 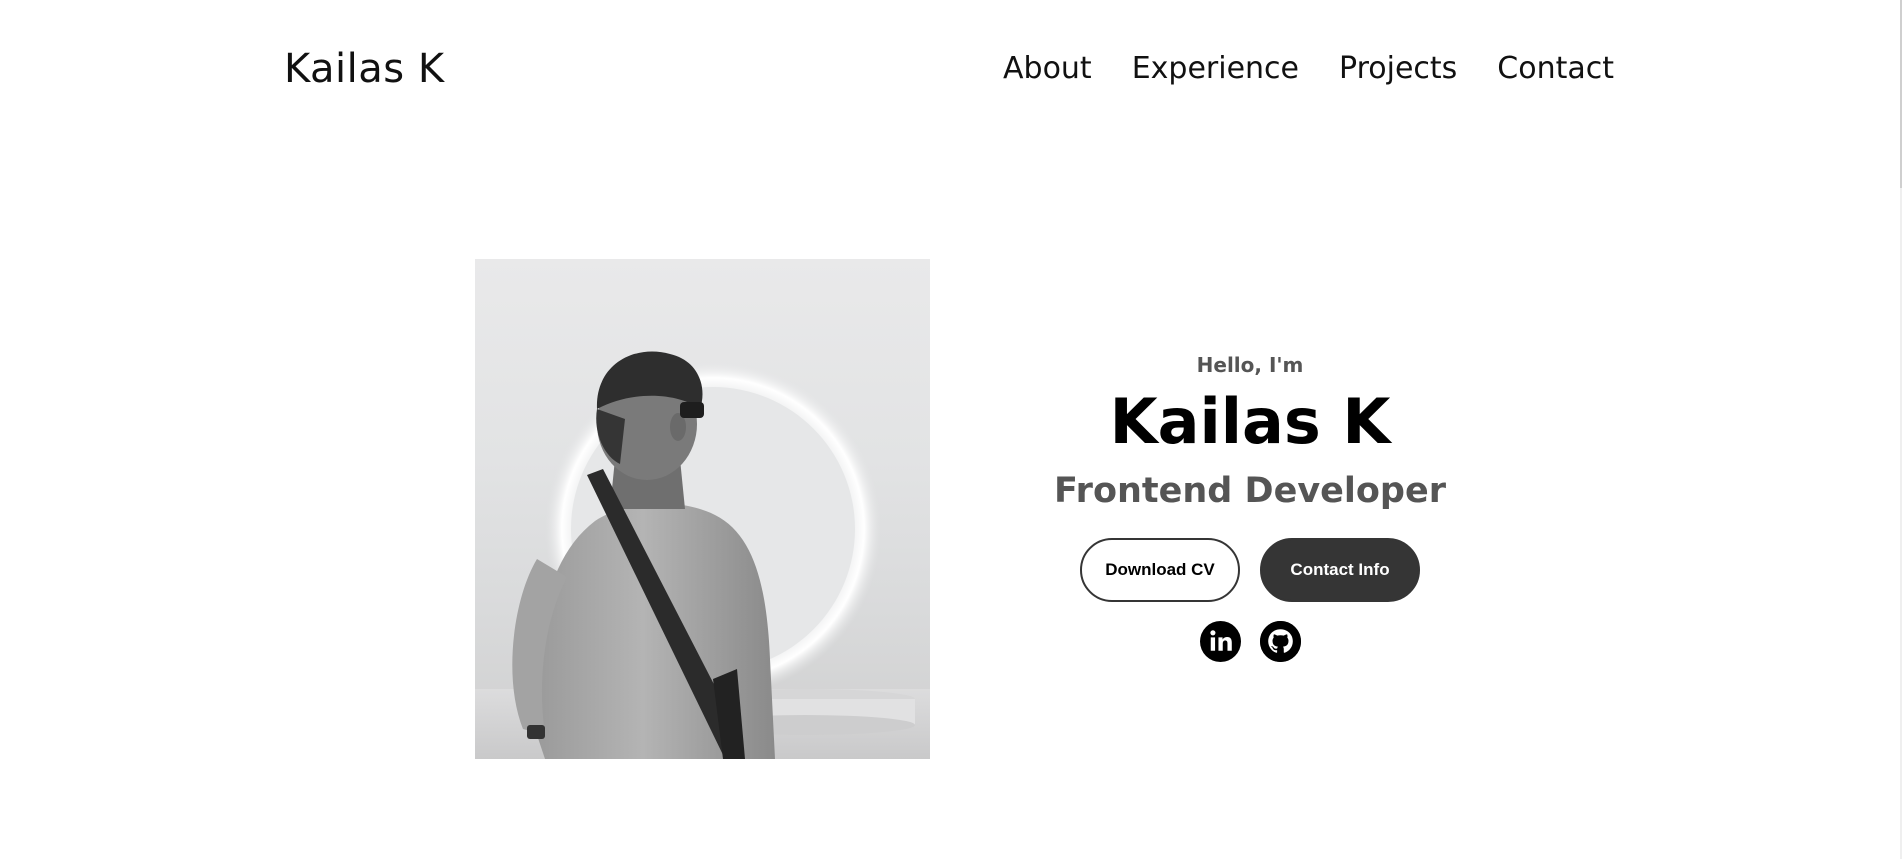 I want to click on nav-link-contact: Contact, so click(x=1555, y=68).